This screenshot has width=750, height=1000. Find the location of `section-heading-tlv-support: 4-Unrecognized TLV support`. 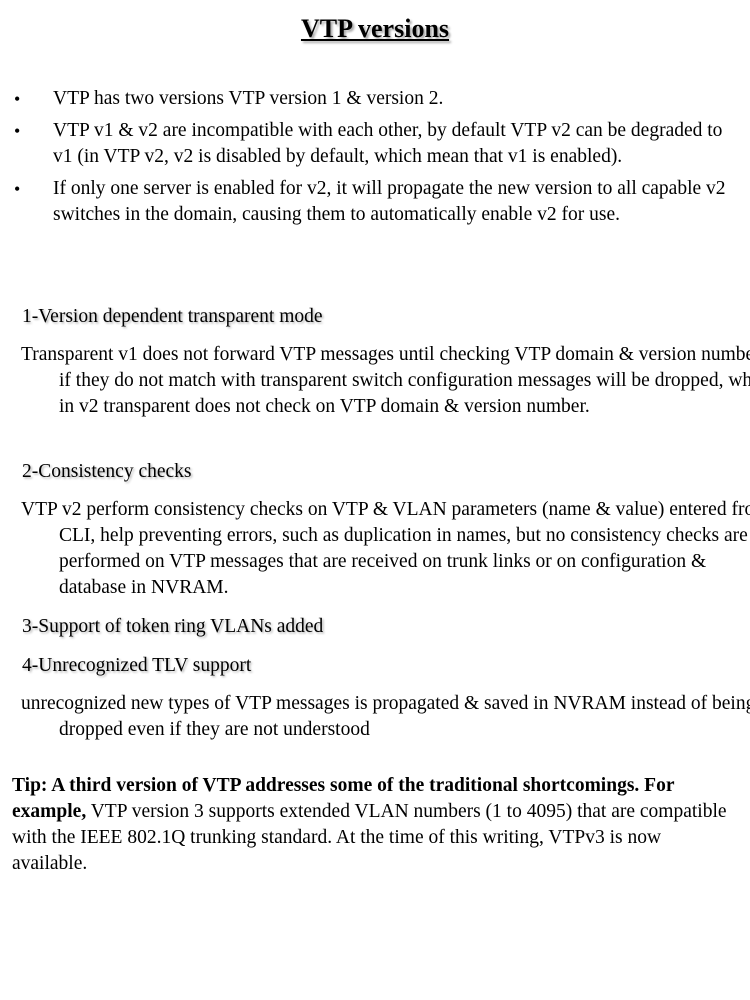

section-heading-tlv-support: 4-Unrecognized TLV support is located at coordinates (137, 665).